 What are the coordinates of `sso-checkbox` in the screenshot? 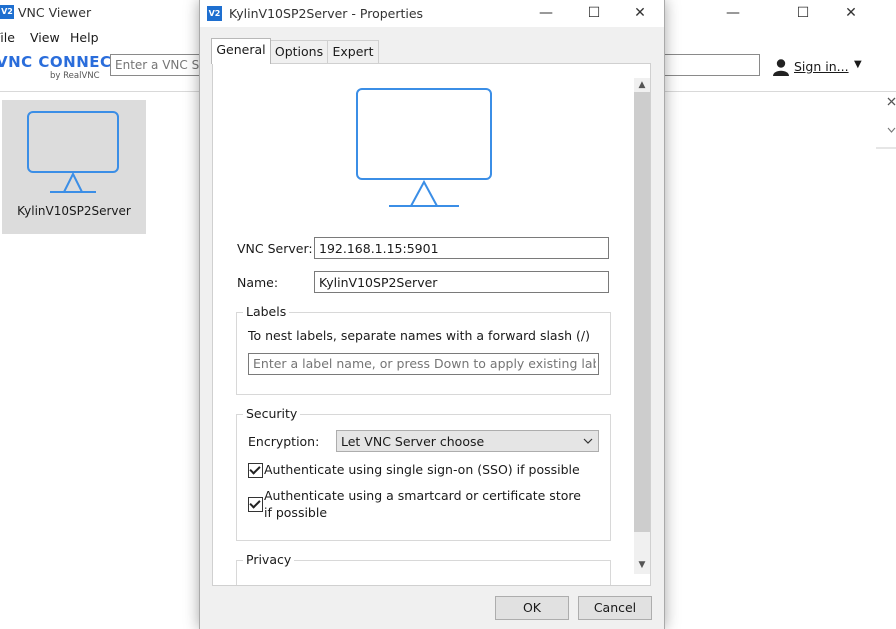 It's located at (255, 470).